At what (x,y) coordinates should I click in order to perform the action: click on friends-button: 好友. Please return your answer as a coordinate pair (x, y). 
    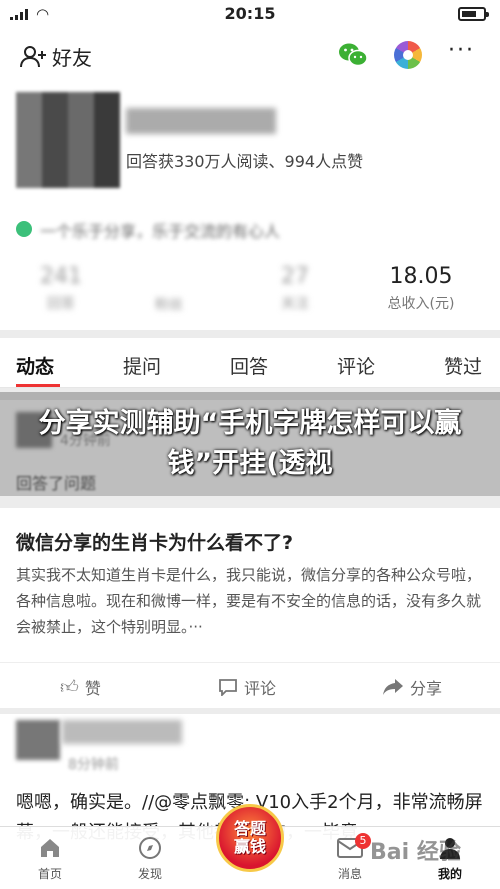
    Looking at the image, I should click on (56, 56).